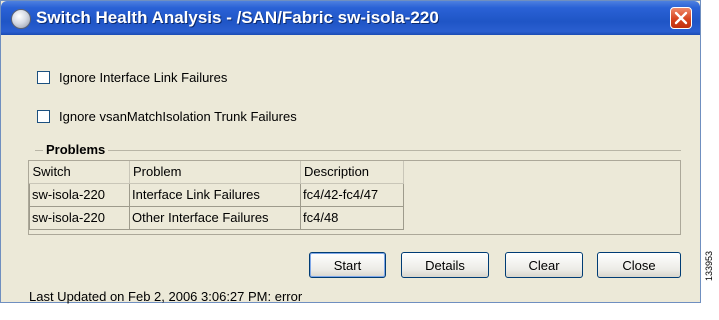 This screenshot has width=719, height=320. What do you see at coordinates (79, 172) in the screenshot?
I see `column-header-switch: Switch` at bounding box center [79, 172].